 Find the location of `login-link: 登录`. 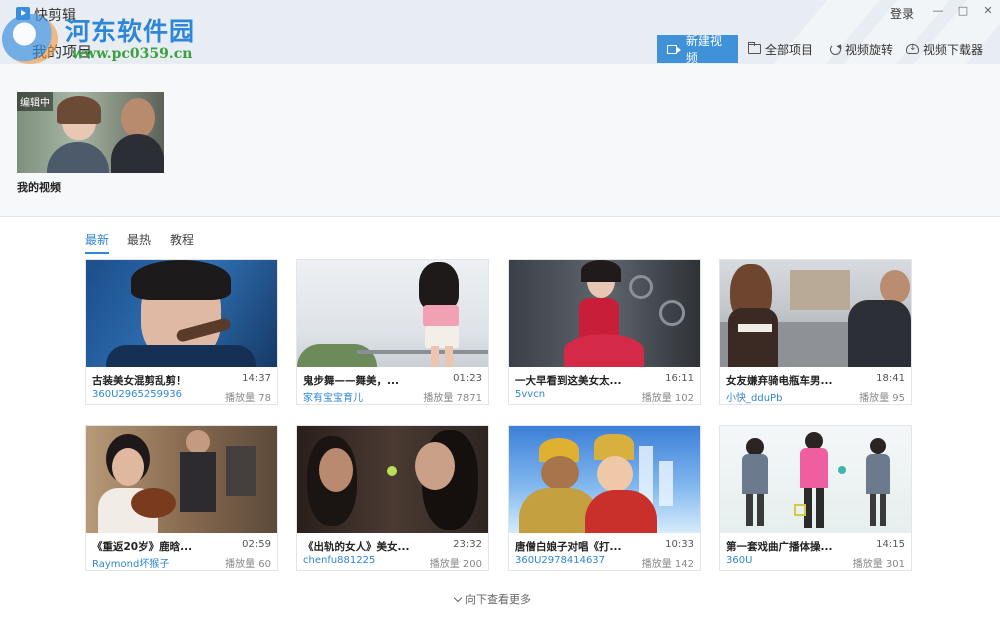

login-link: 登录 is located at coordinates (902, 13).